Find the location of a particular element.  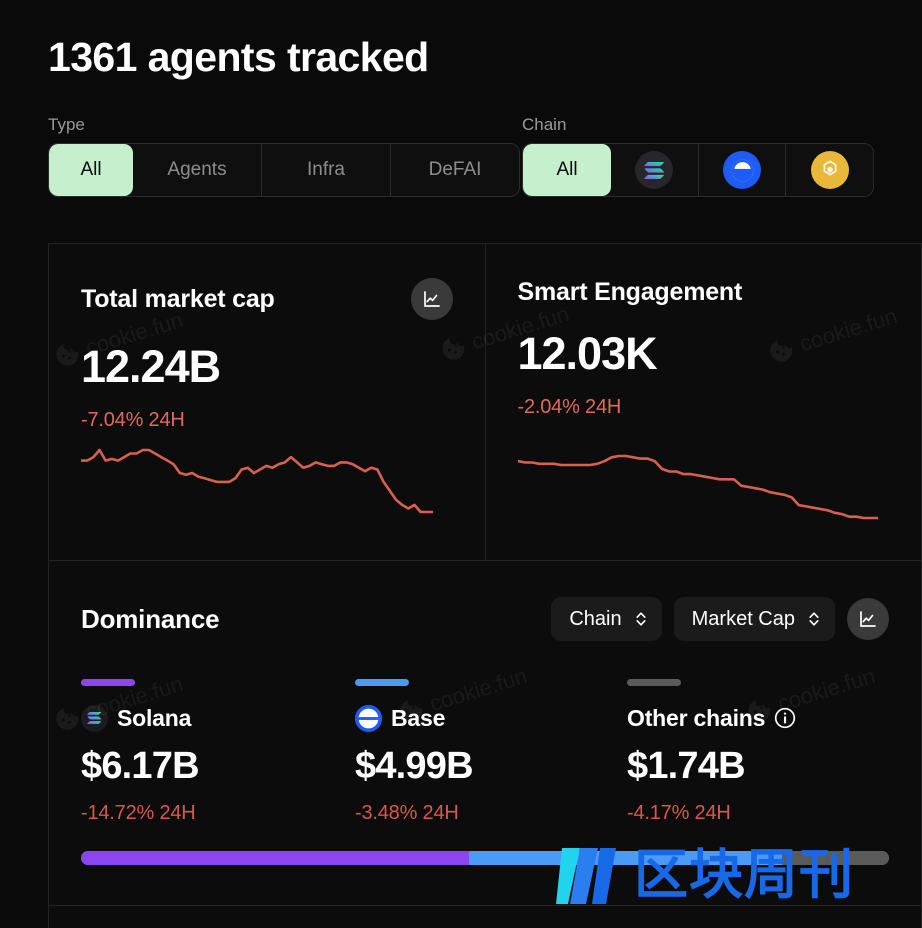

dominance-item-change: -4.17% 24H is located at coordinates (679, 813).